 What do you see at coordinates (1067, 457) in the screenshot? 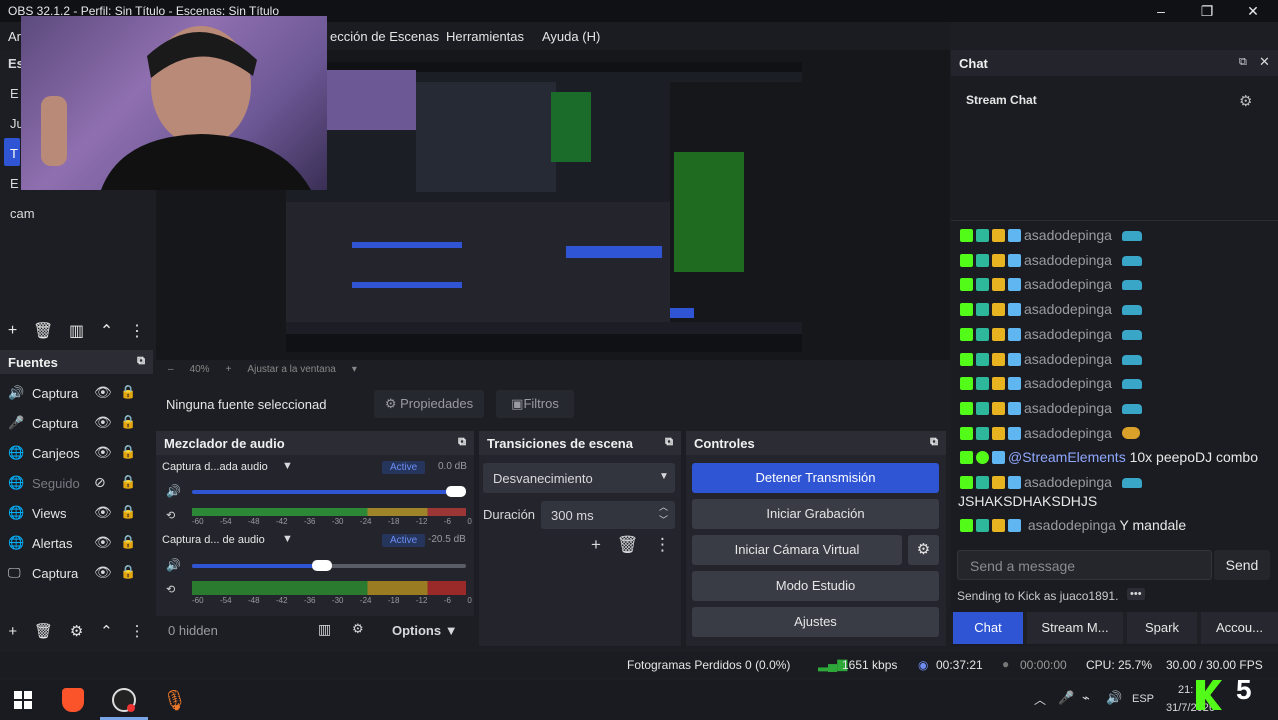
I see `chat-username: @StreamElements` at bounding box center [1067, 457].